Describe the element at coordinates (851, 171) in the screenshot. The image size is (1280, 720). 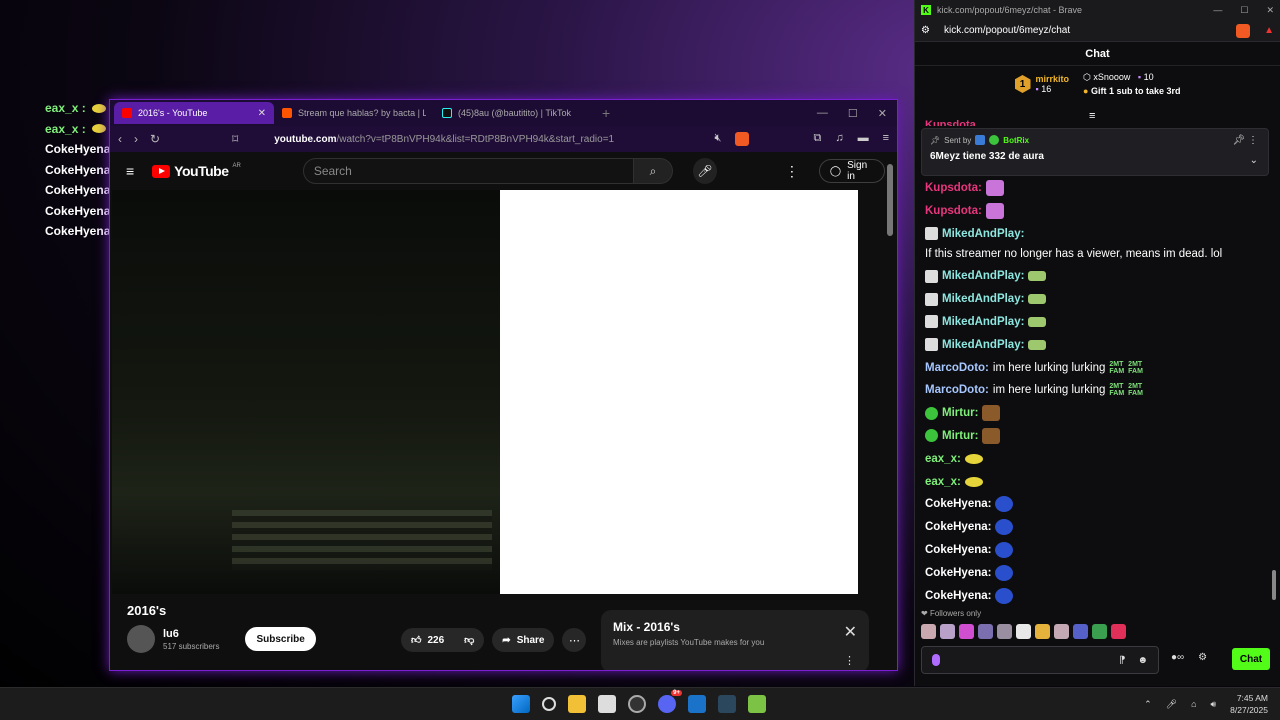
I see `sign-in-button: ◯ Sign in` at that location.